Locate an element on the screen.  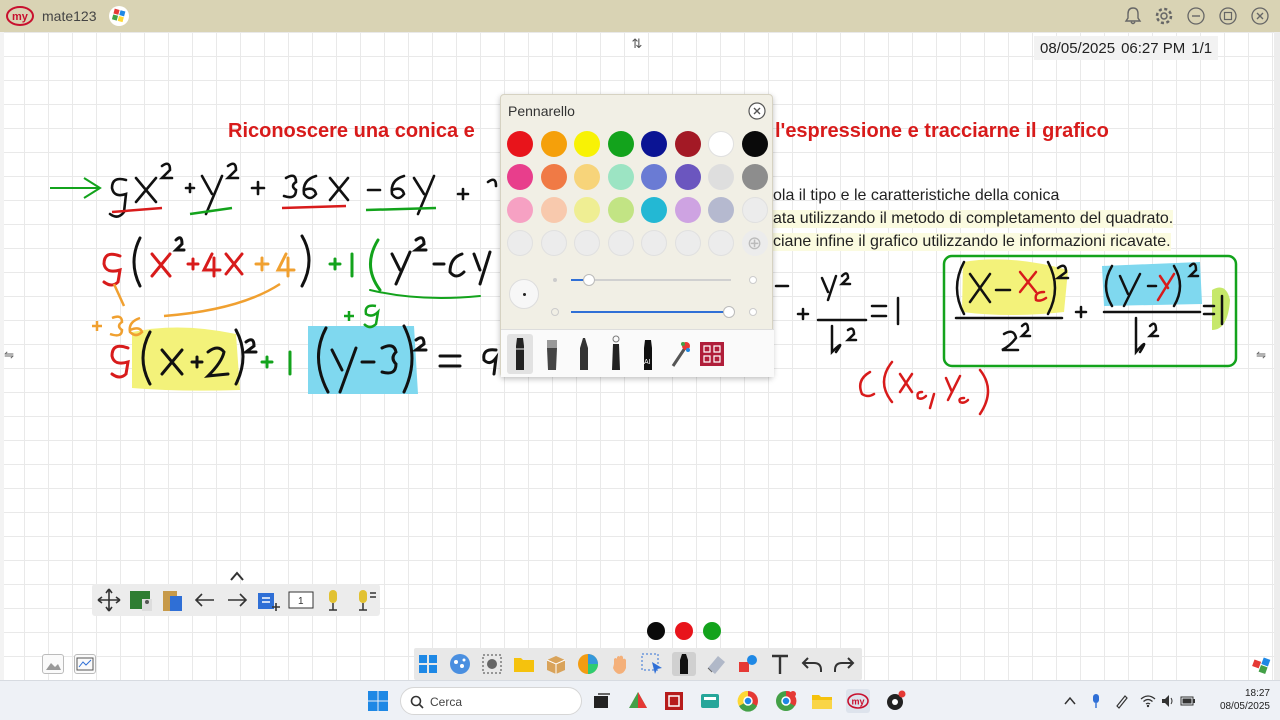
undo-icon is located at coordinates (812, 664).